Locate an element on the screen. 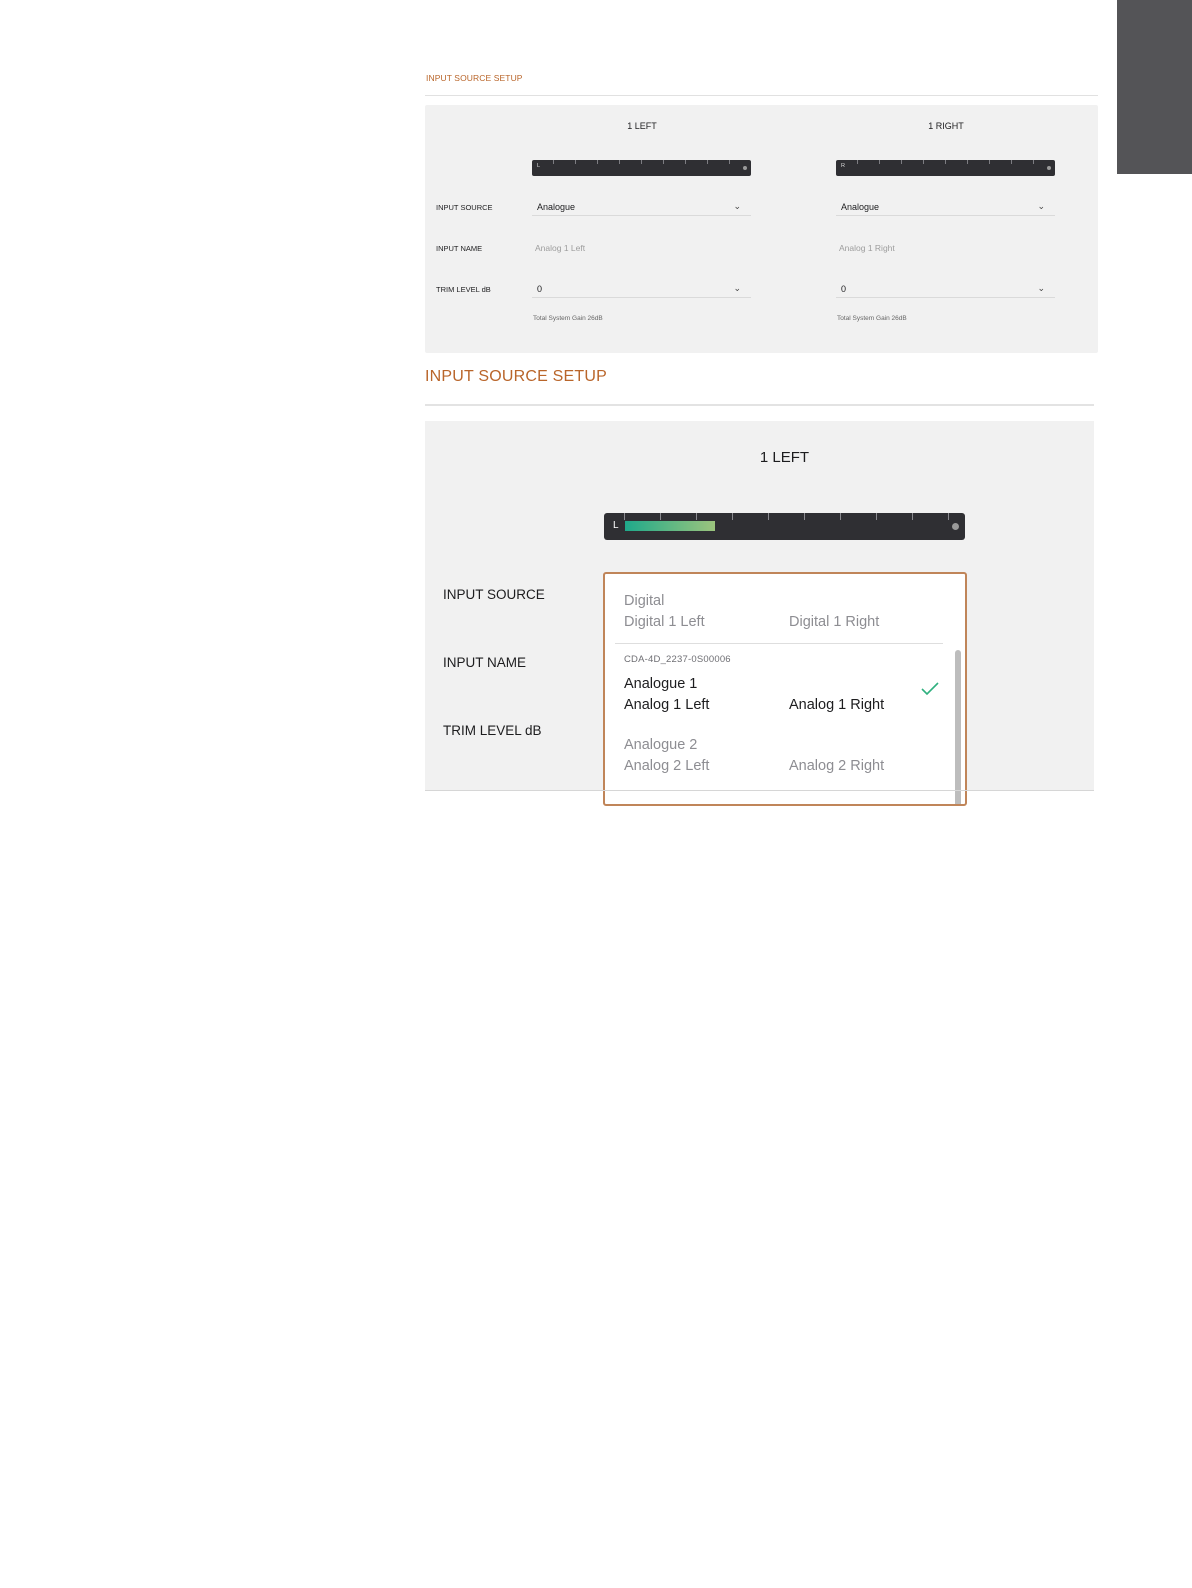 This screenshot has width=1192, height=1588. side-tab is located at coordinates (1154, 87).